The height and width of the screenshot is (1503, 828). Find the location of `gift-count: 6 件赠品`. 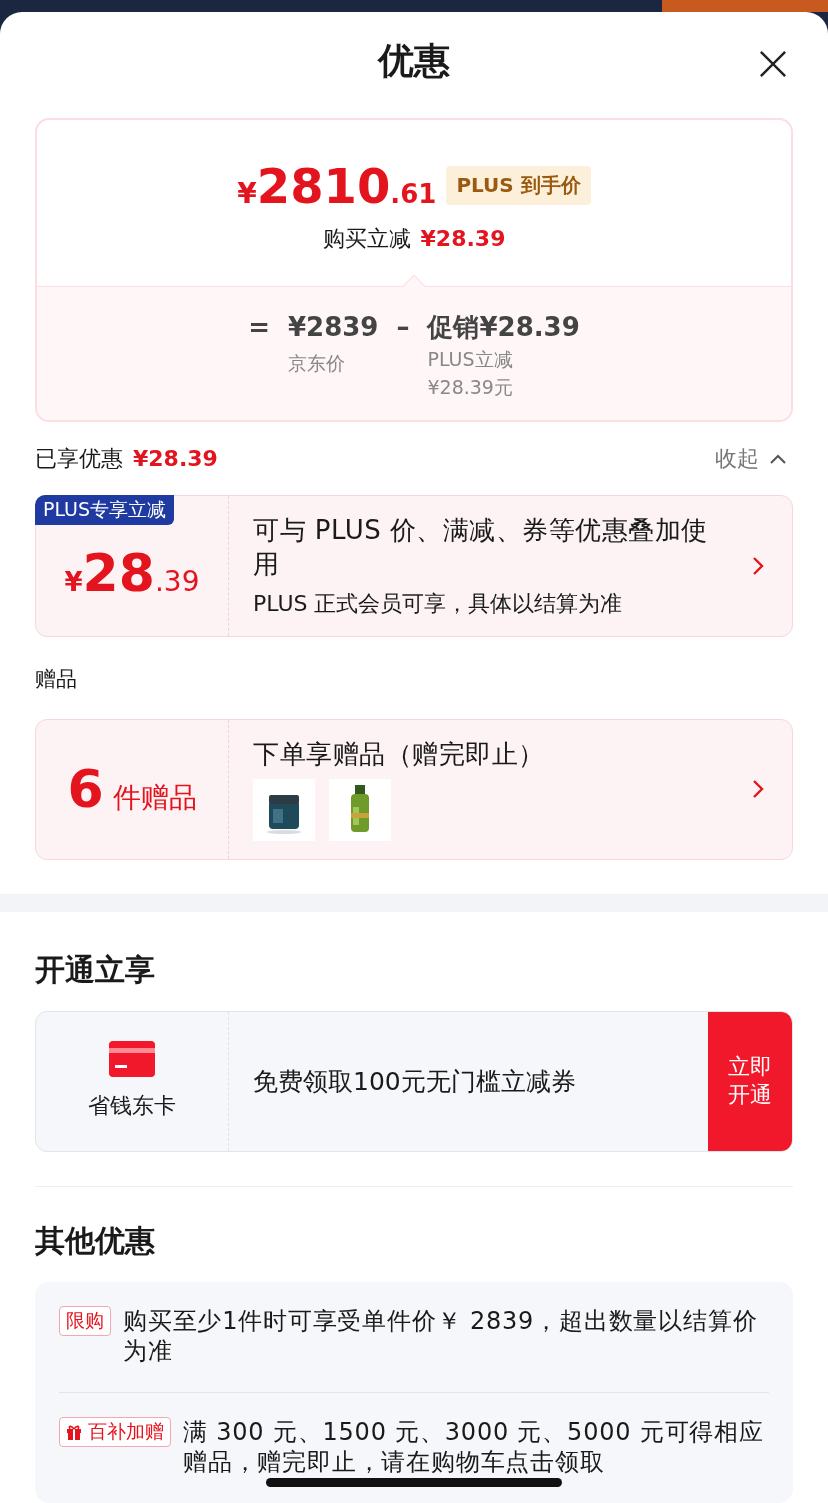

gift-count: 6 件赠品 is located at coordinates (132, 789).